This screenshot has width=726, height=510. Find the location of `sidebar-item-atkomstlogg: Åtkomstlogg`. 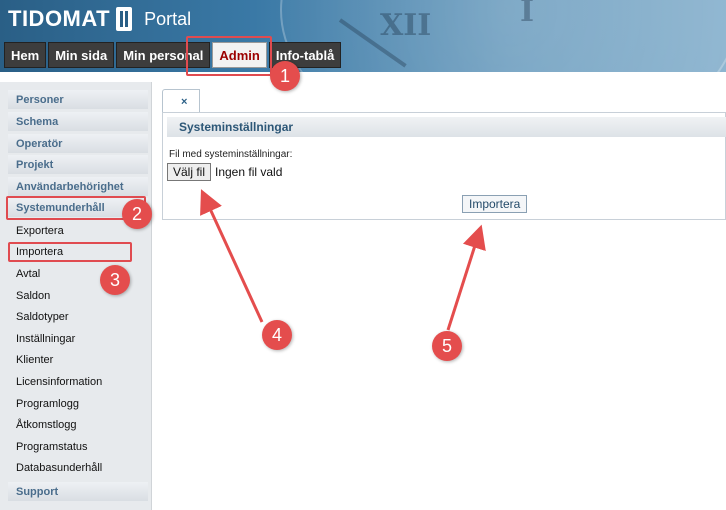

sidebar-item-atkomstlogg: Åtkomstlogg is located at coordinates (46, 425).